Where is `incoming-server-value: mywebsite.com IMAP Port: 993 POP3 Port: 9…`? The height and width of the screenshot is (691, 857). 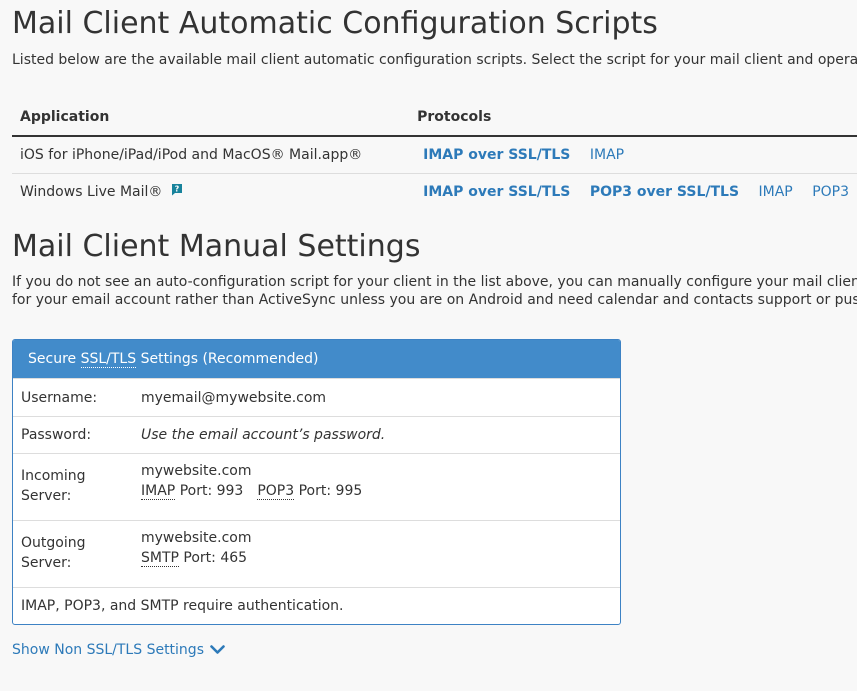 incoming-server-value: mywebsite.com IMAP Port: 993 POP3 Port: 9… is located at coordinates (251, 487).